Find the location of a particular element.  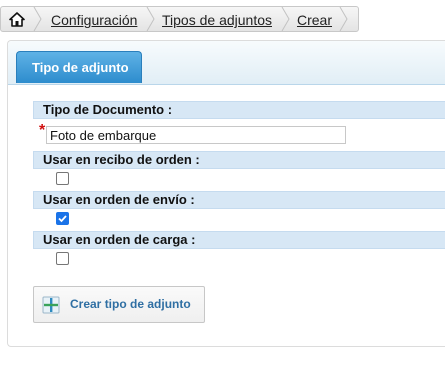

required-marker: * is located at coordinates (42, 130).